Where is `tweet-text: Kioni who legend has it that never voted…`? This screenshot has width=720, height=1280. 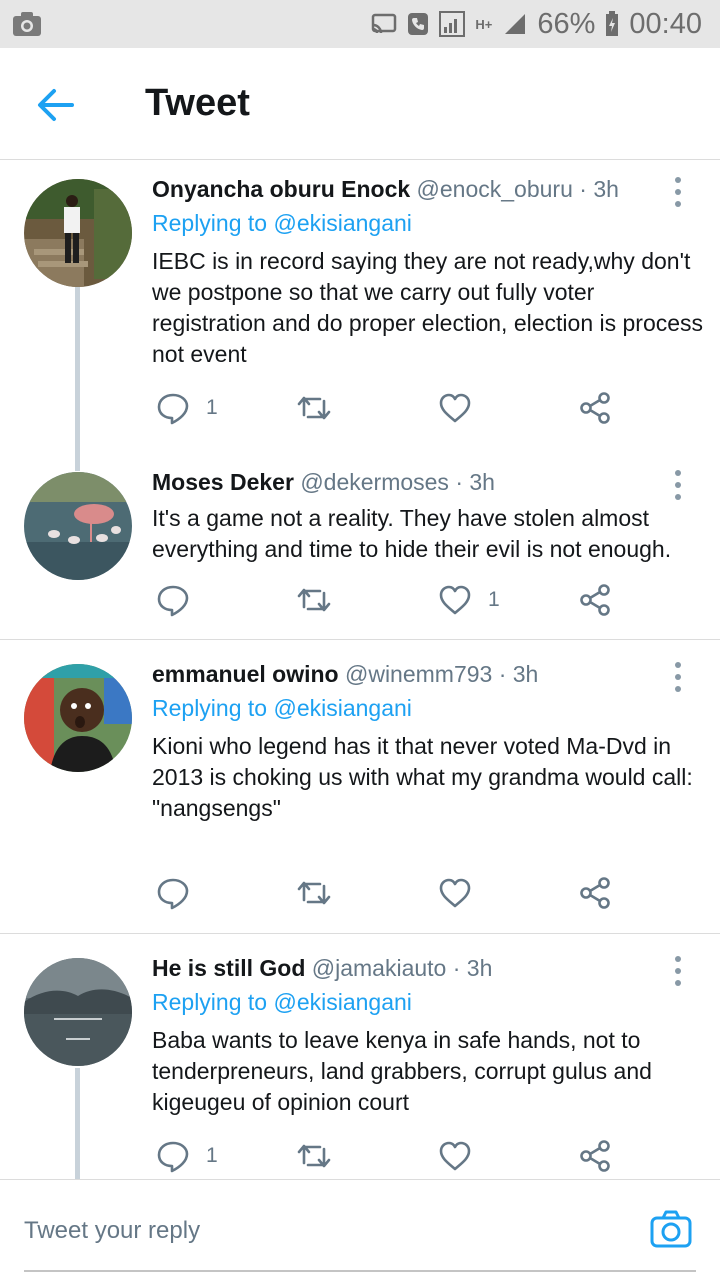
tweet-text: Kioni who legend has it that never voted… is located at coordinates (422, 777).